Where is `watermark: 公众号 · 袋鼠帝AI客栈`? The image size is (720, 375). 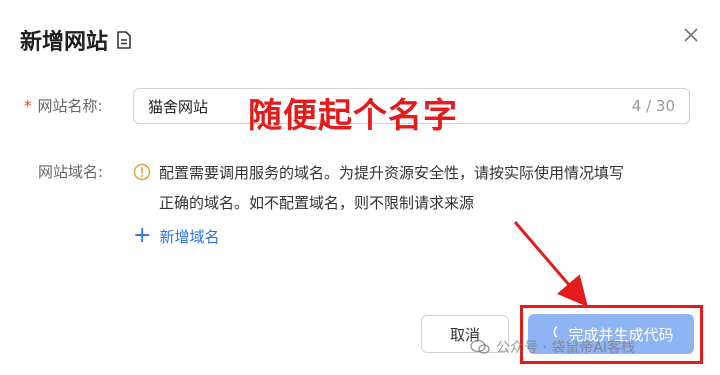
watermark: 公众号 · 袋鼠帝AI客栈 is located at coordinates (552, 347).